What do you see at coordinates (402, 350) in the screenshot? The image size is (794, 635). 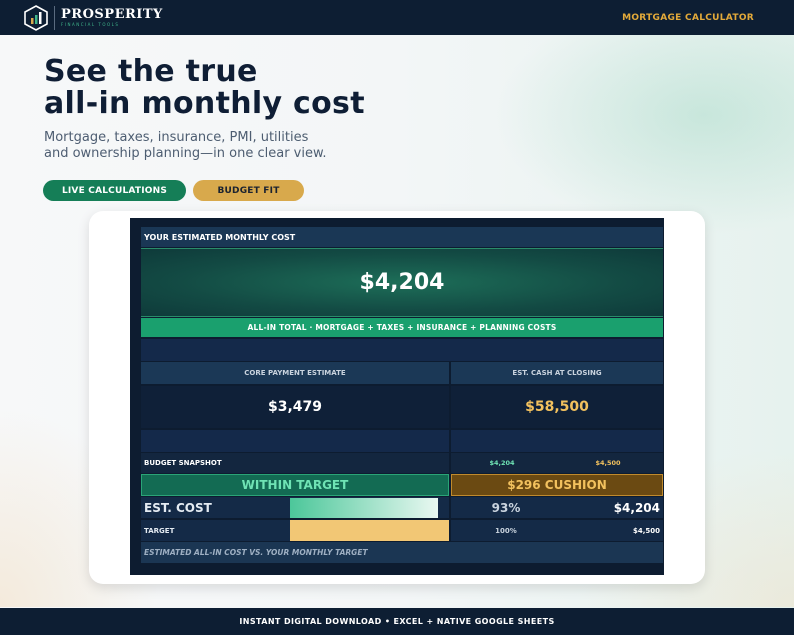 I see `spacer-row` at bounding box center [402, 350].